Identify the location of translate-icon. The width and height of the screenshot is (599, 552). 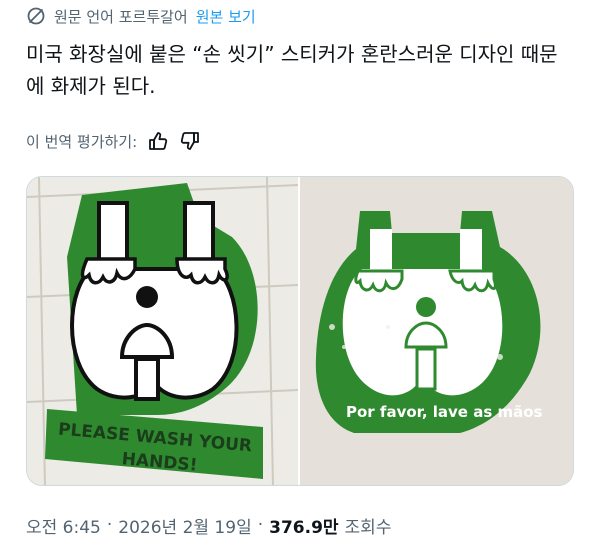
(36, 16).